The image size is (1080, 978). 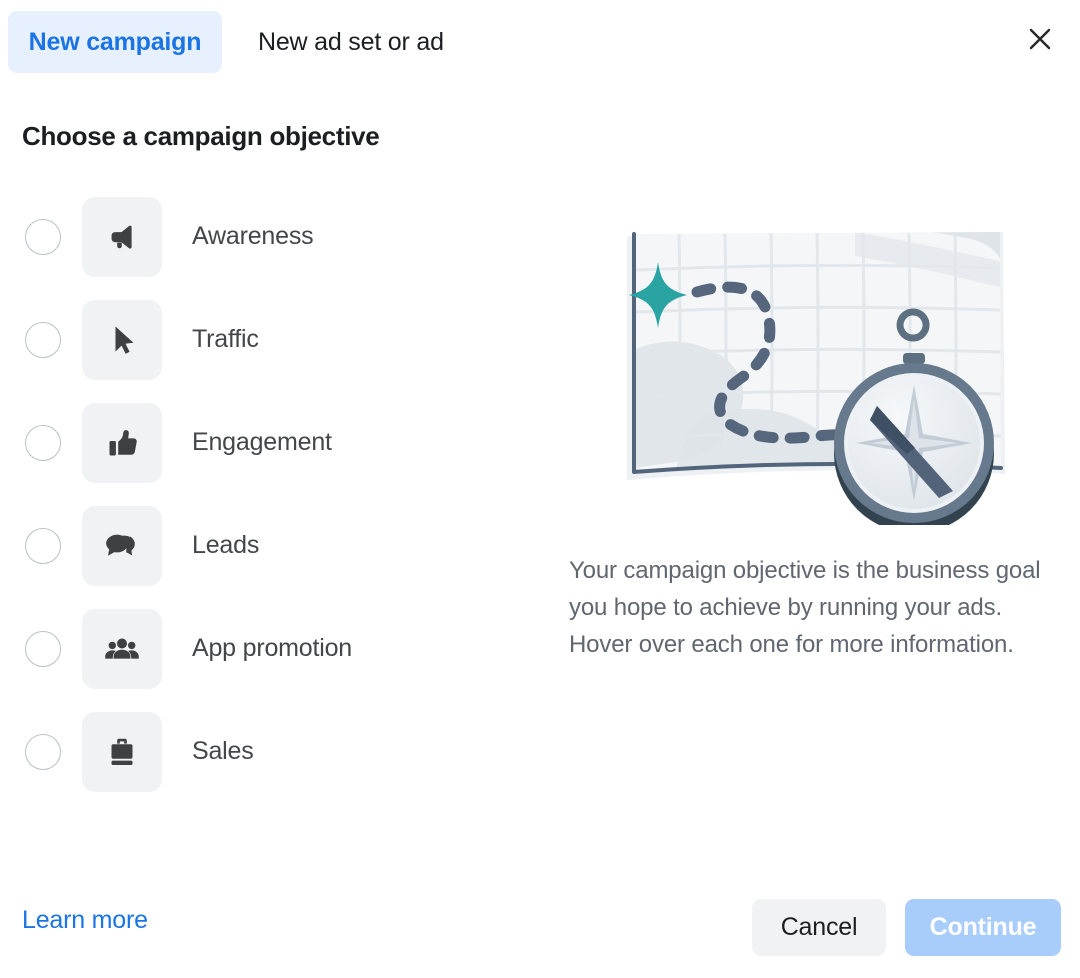 I want to click on objective-label: App promotion, so click(x=272, y=648).